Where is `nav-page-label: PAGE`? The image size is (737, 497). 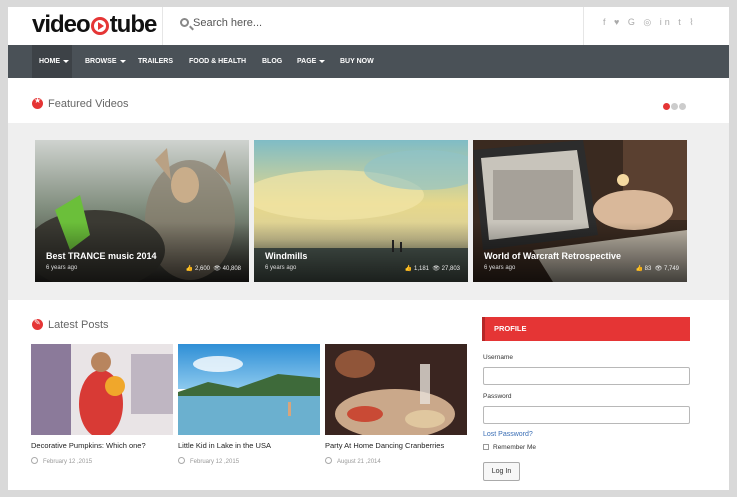
nav-page-label: PAGE is located at coordinates (307, 61).